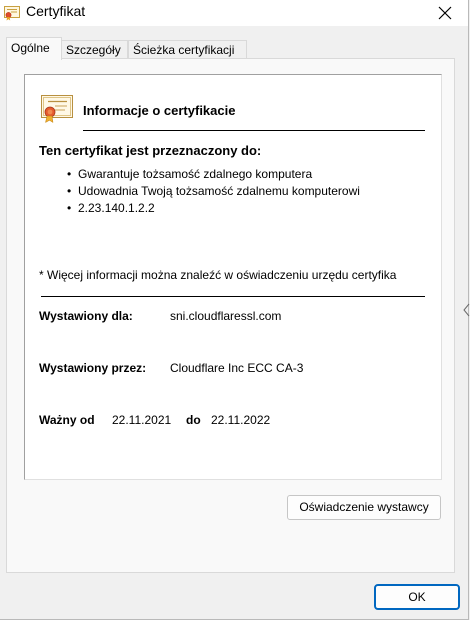  I want to click on tab-certification-path: Ścieżka certyfikacji, so click(187, 49).